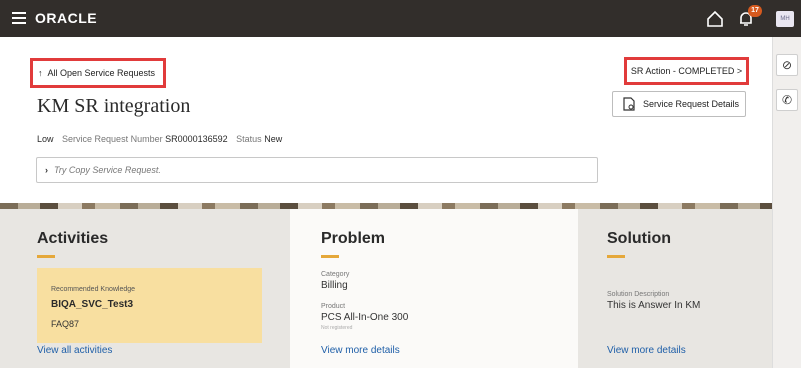  What do you see at coordinates (337, 328) in the screenshot?
I see `product-subtext: Not registered` at bounding box center [337, 328].